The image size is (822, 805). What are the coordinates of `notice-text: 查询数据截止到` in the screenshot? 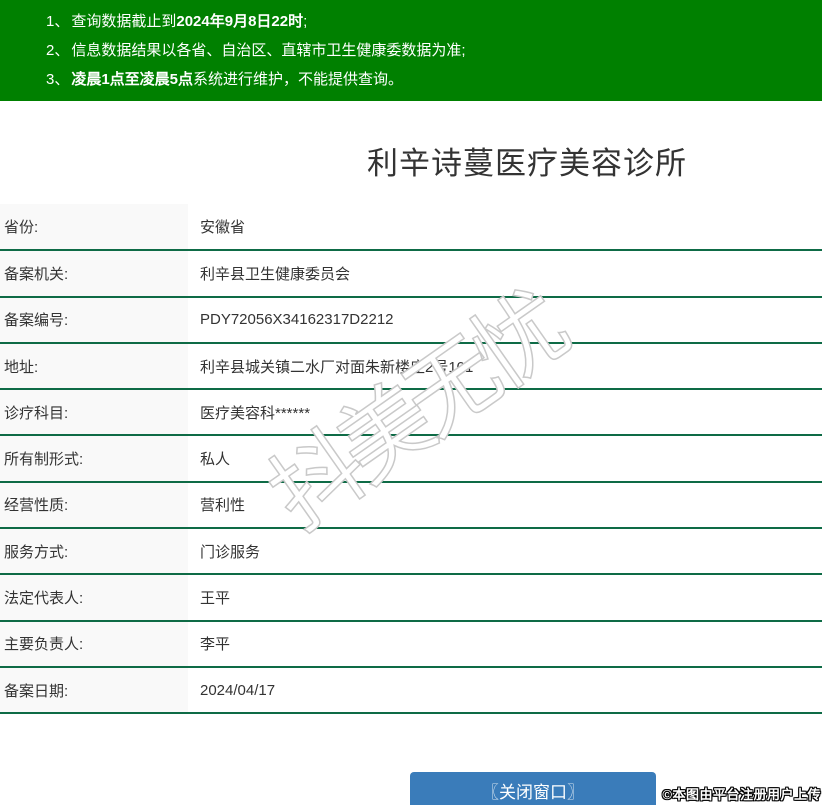 It's located at (124, 21).